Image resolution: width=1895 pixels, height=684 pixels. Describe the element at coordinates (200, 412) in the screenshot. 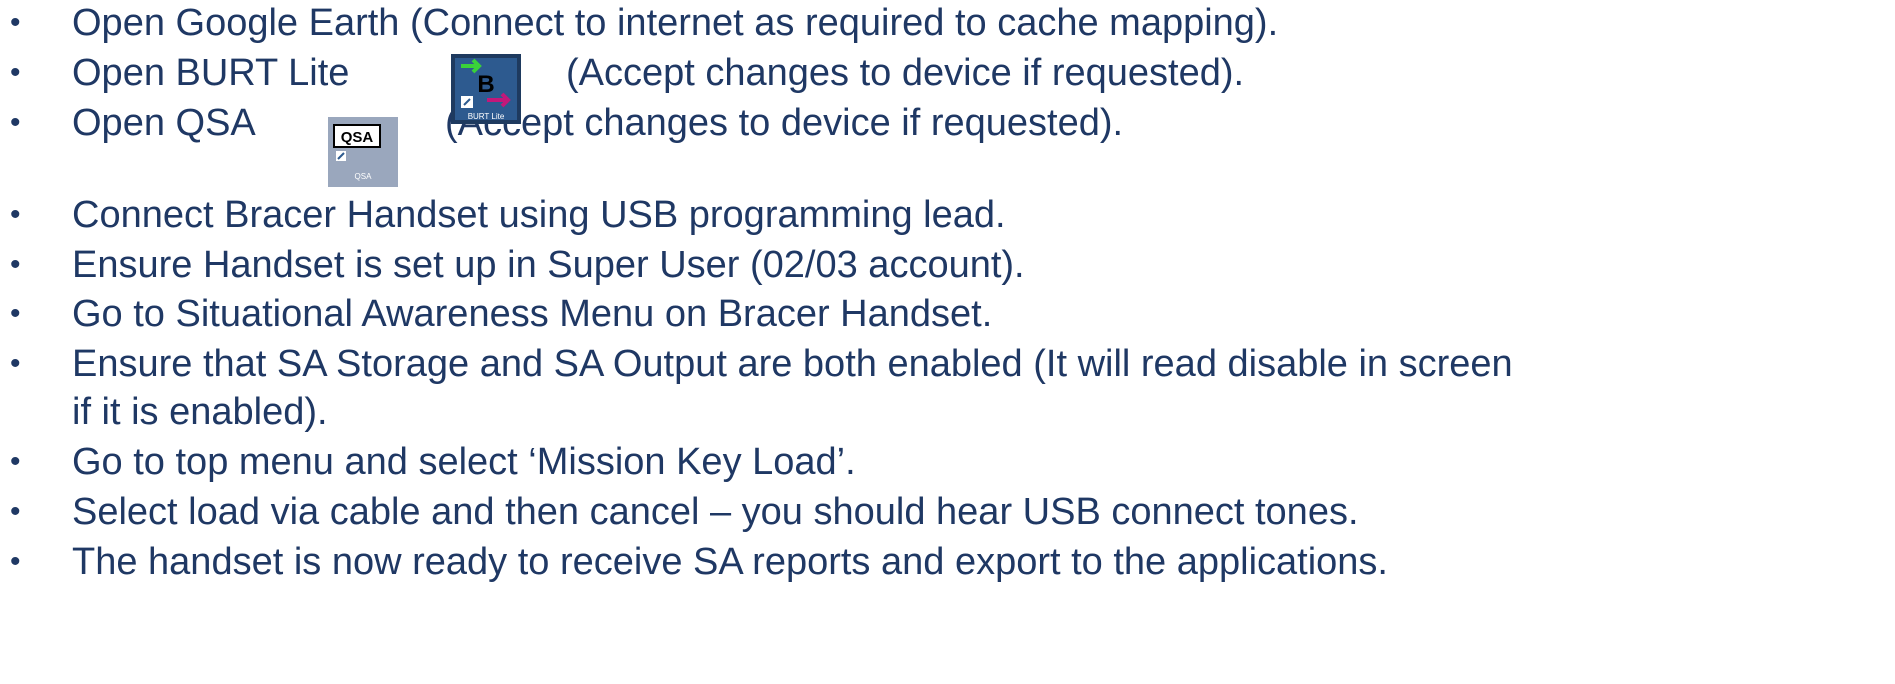

I see `item-text: if it is enabled).` at that location.